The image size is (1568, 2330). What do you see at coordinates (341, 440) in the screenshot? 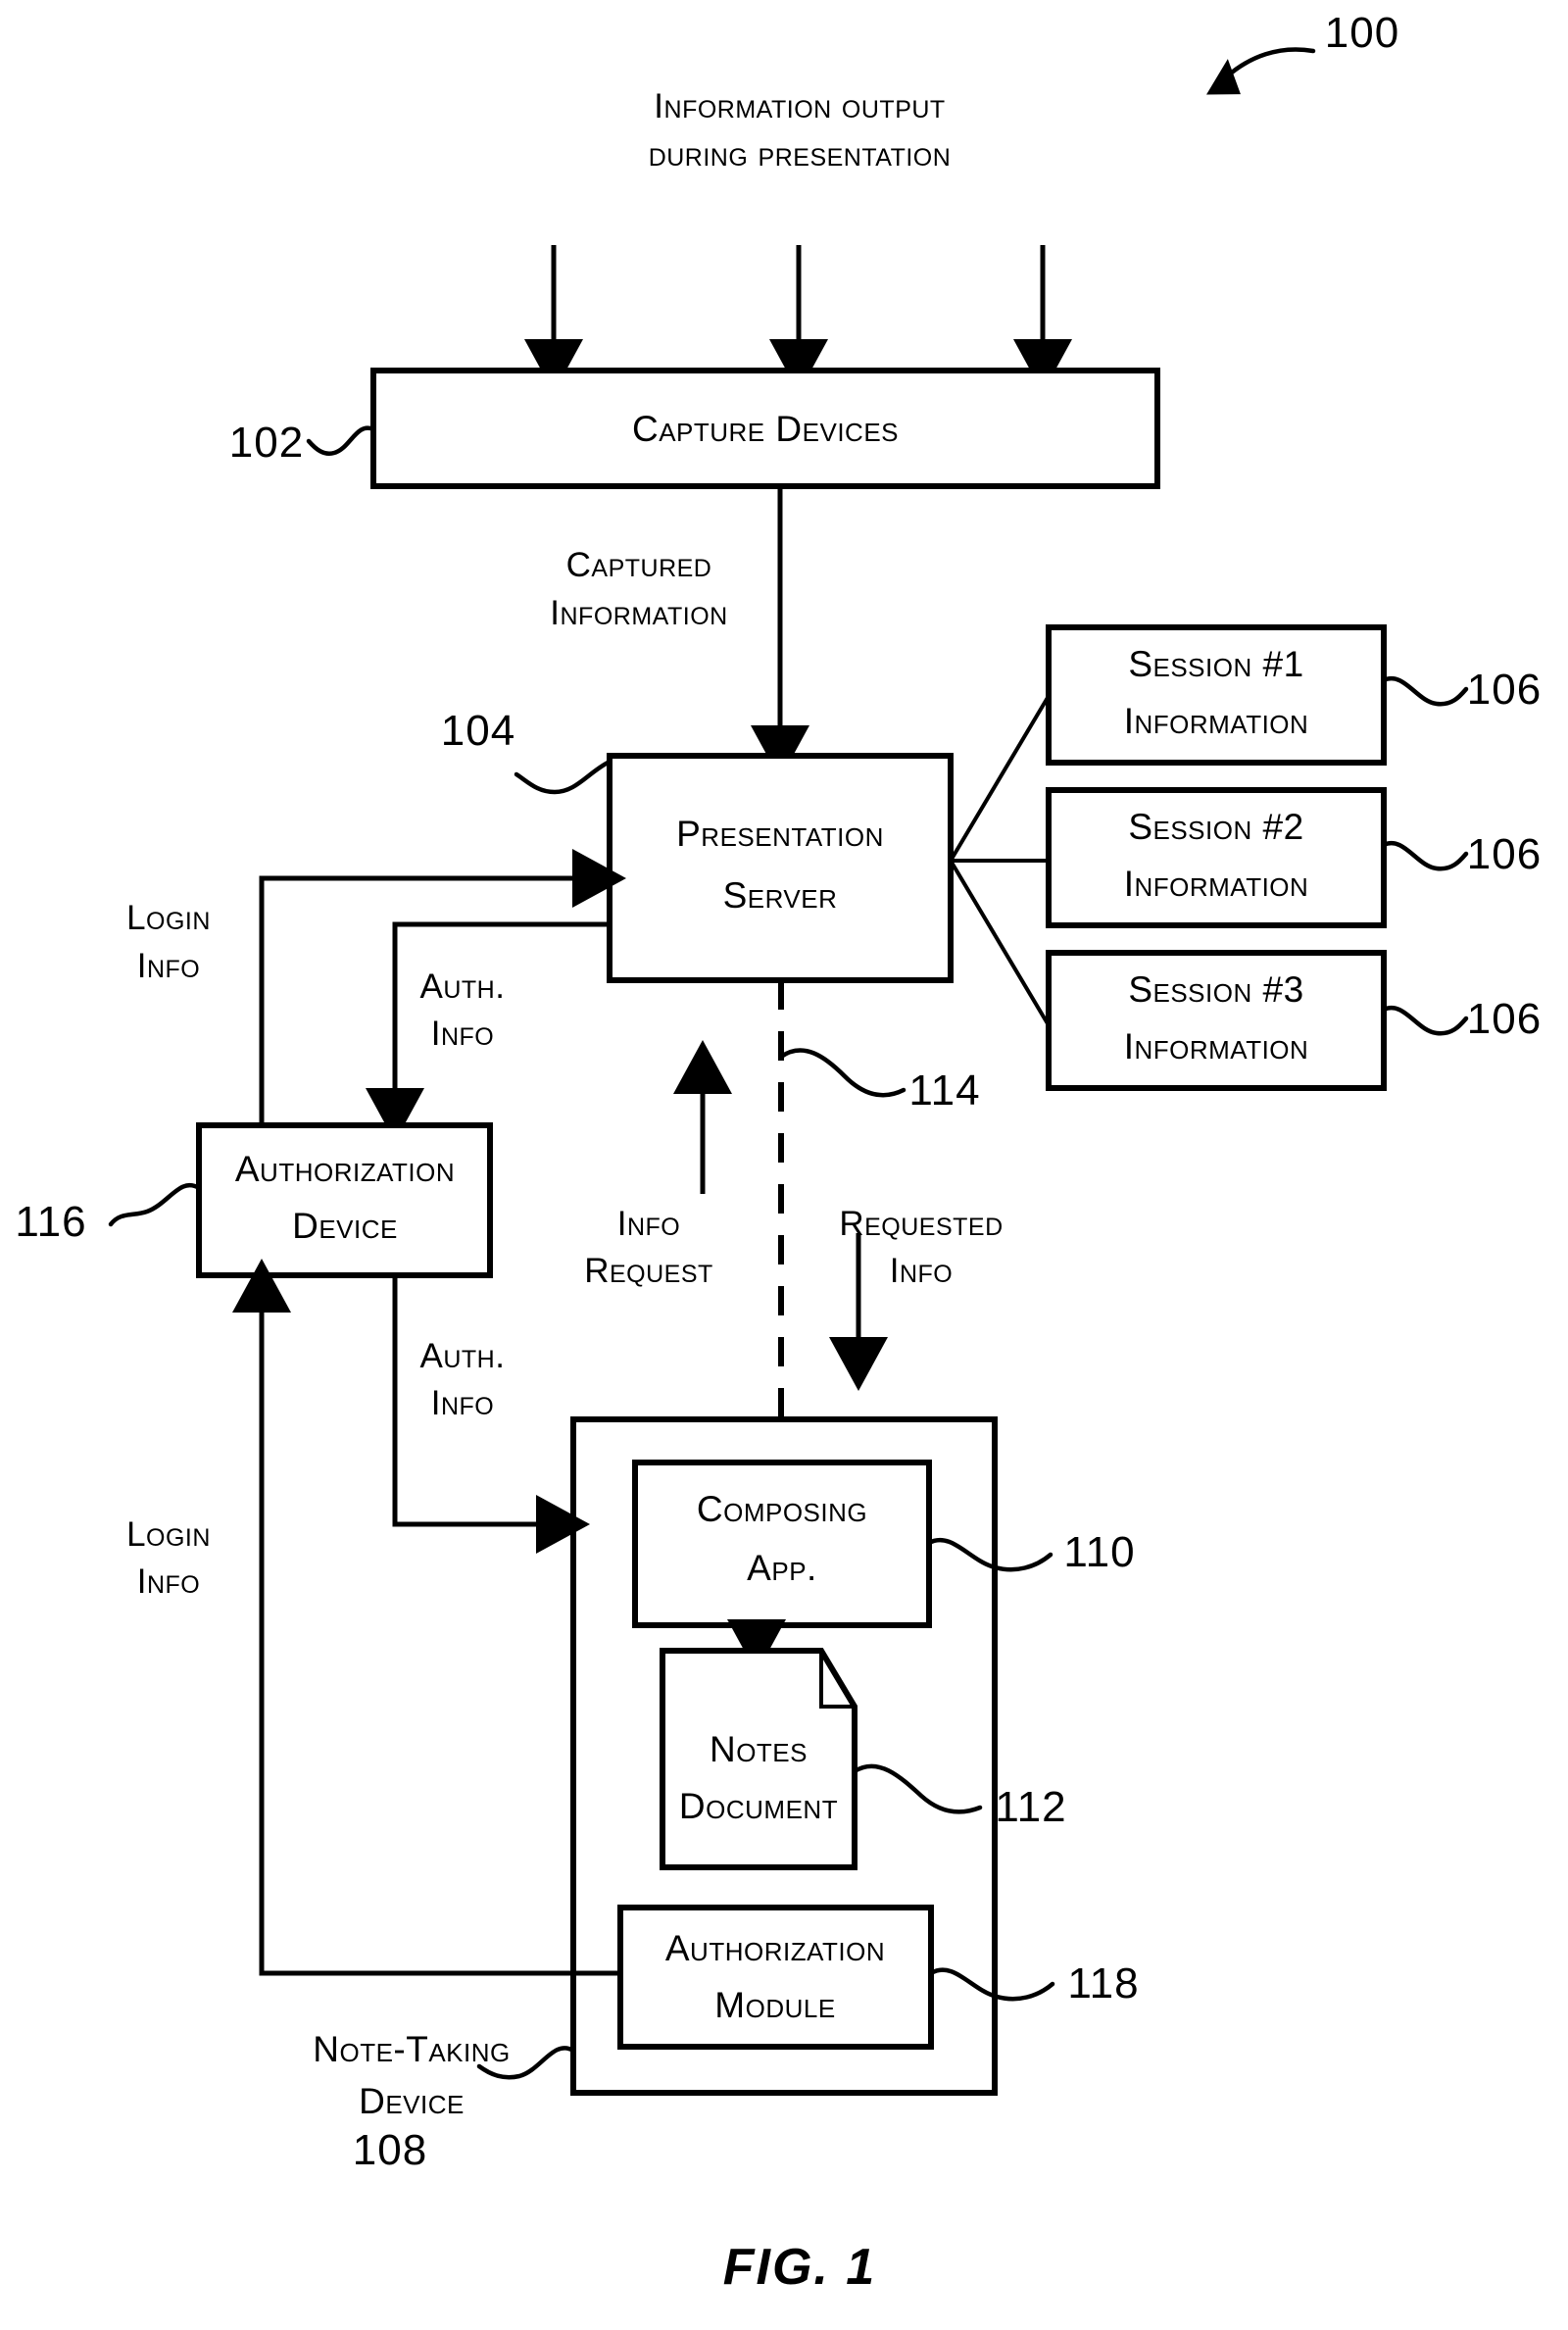
I see `capture-devices-lead` at bounding box center [341, 440].